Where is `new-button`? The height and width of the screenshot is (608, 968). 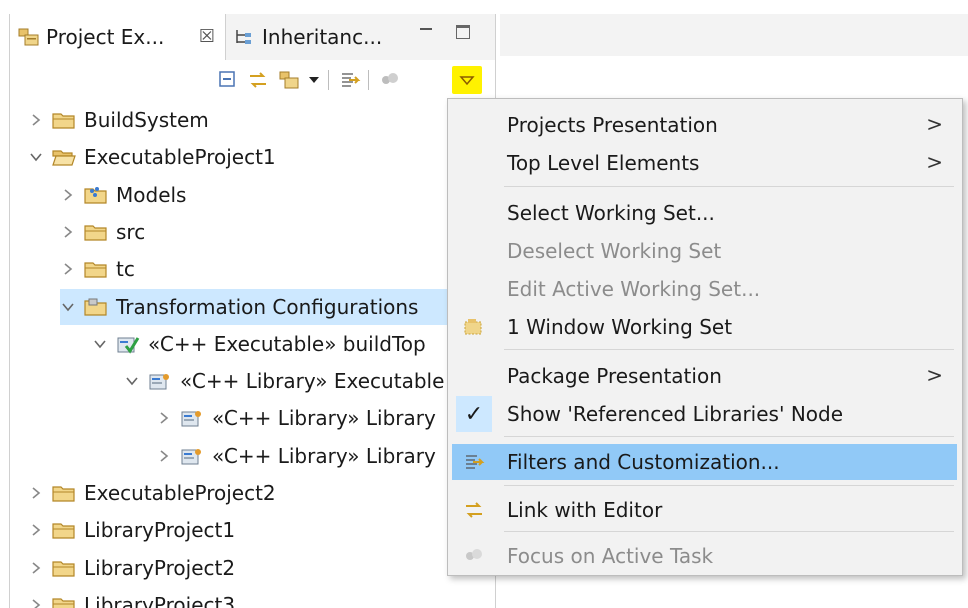 new-button is located at coordinates (290, 80).